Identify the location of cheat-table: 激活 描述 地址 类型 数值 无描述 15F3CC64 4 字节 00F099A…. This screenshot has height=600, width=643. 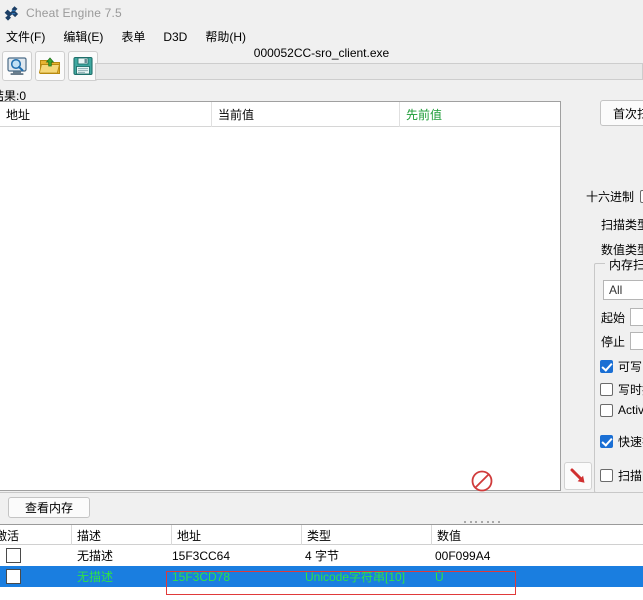
(321, 562).